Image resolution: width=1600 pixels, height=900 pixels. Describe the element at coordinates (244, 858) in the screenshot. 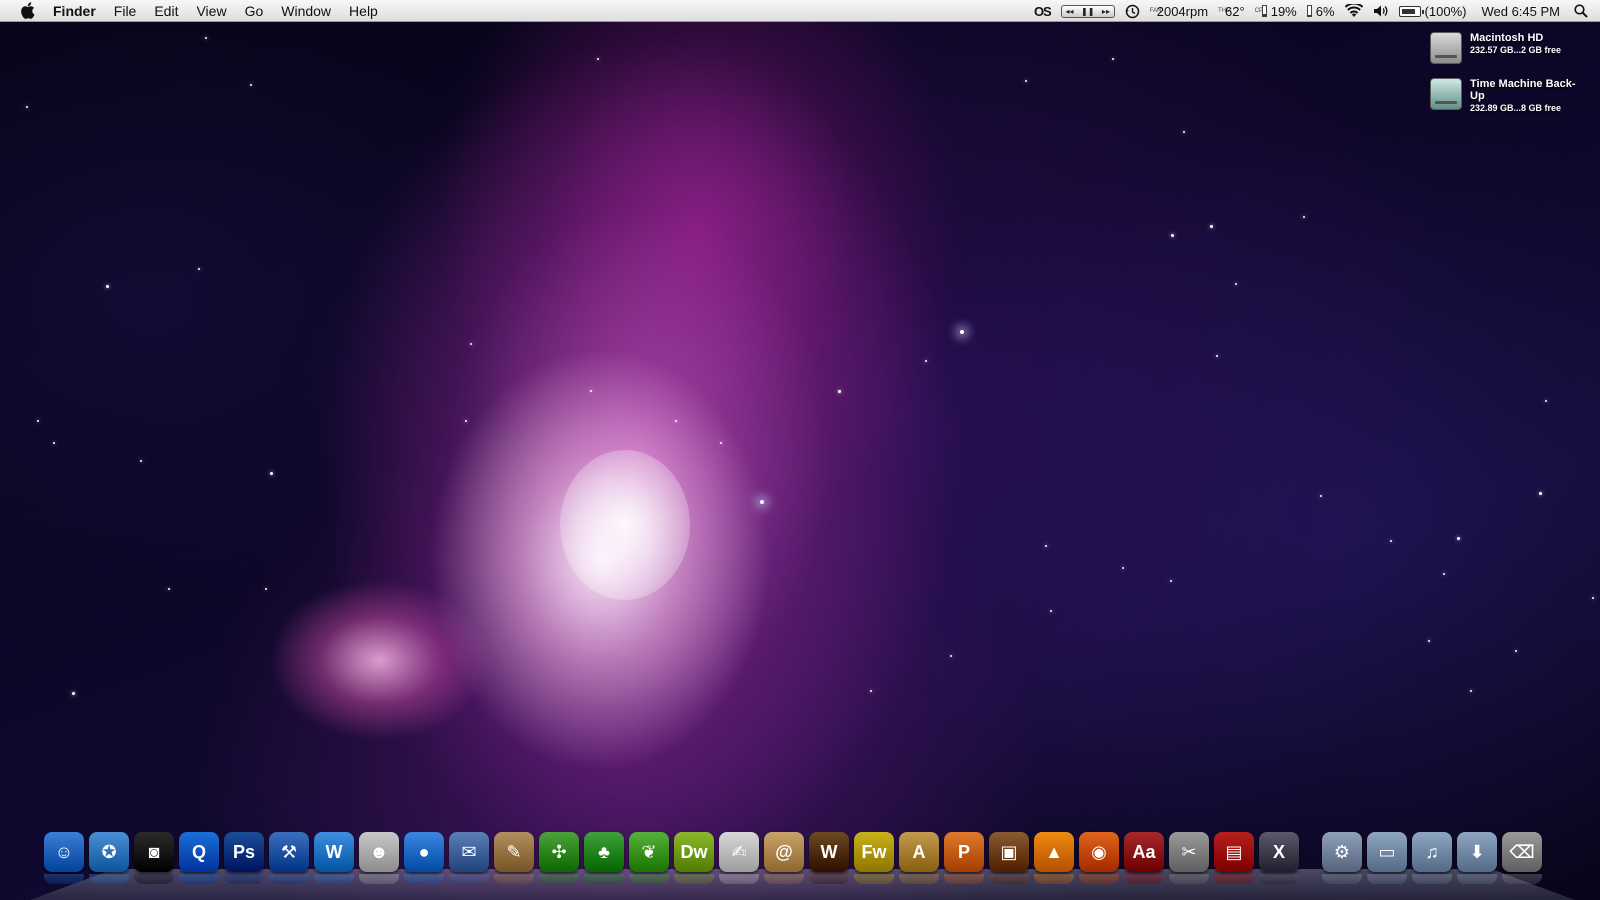

I see `dock-photoshop-icon: Ps` at that location.